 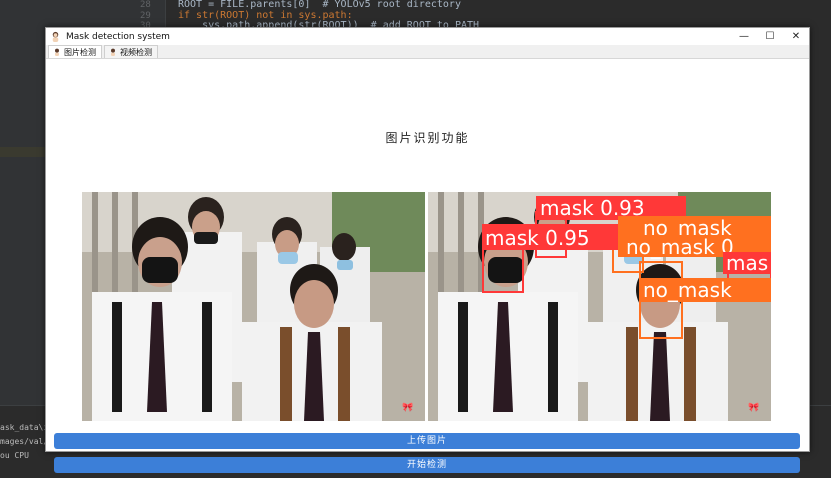 What do you see at coordinates (427, 52) in the screenshot?
I see `tab-bar: 图片检测 视频检测` at bounding box center [427, 52].